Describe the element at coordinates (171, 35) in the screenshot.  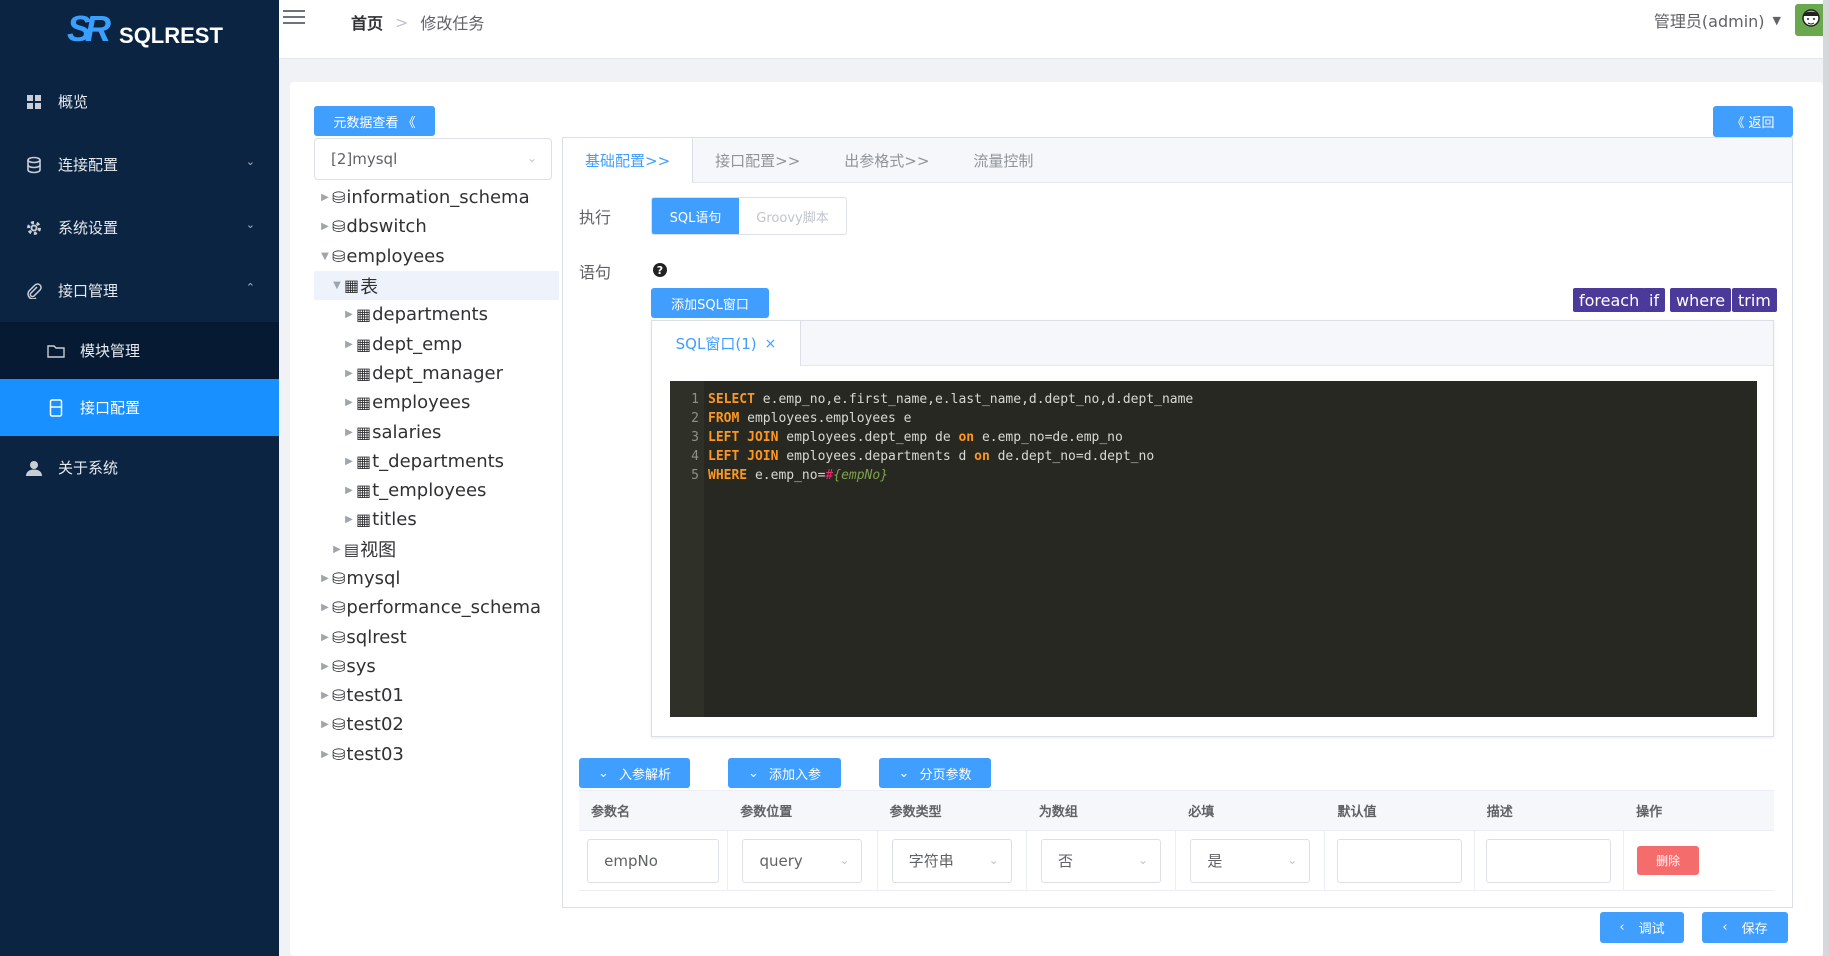
I see `app-name: SQLREST` at that location.